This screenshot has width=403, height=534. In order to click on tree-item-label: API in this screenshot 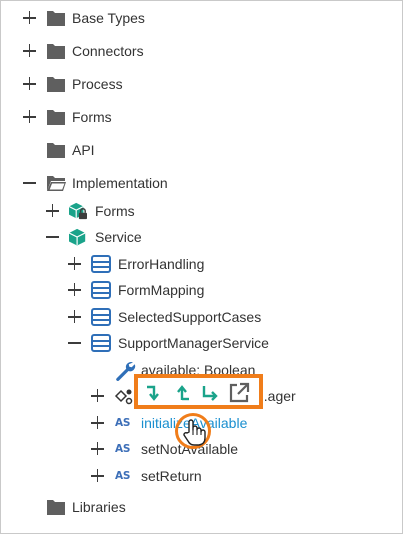, I will do `click(83, 150)`.